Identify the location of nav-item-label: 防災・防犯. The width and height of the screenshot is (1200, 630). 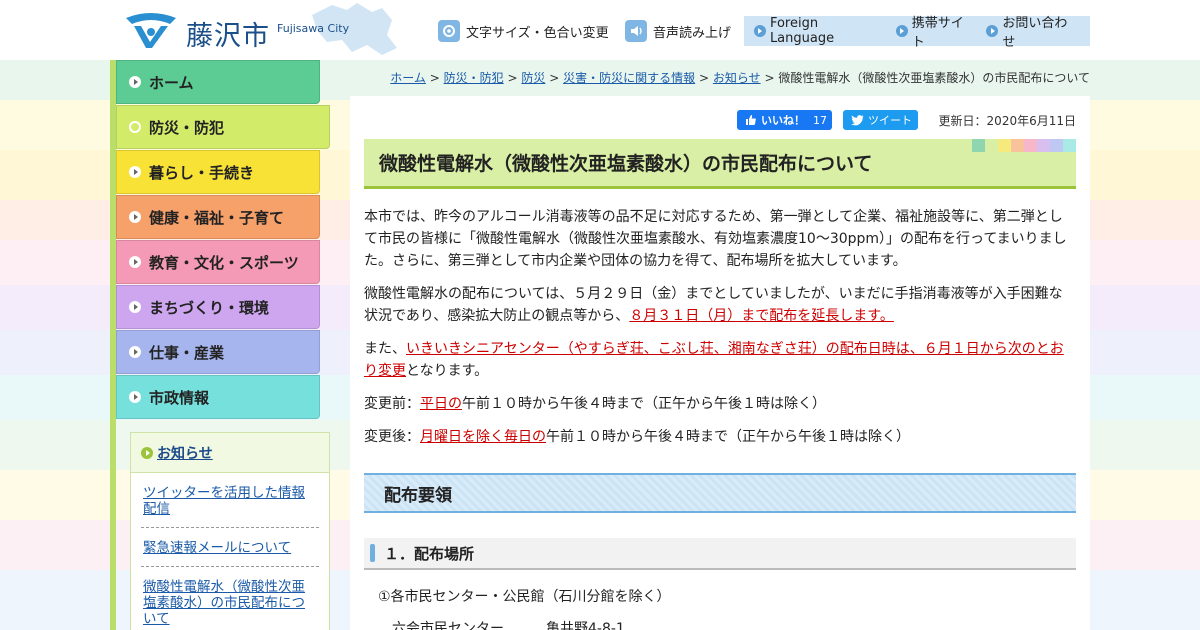
(187, 127).